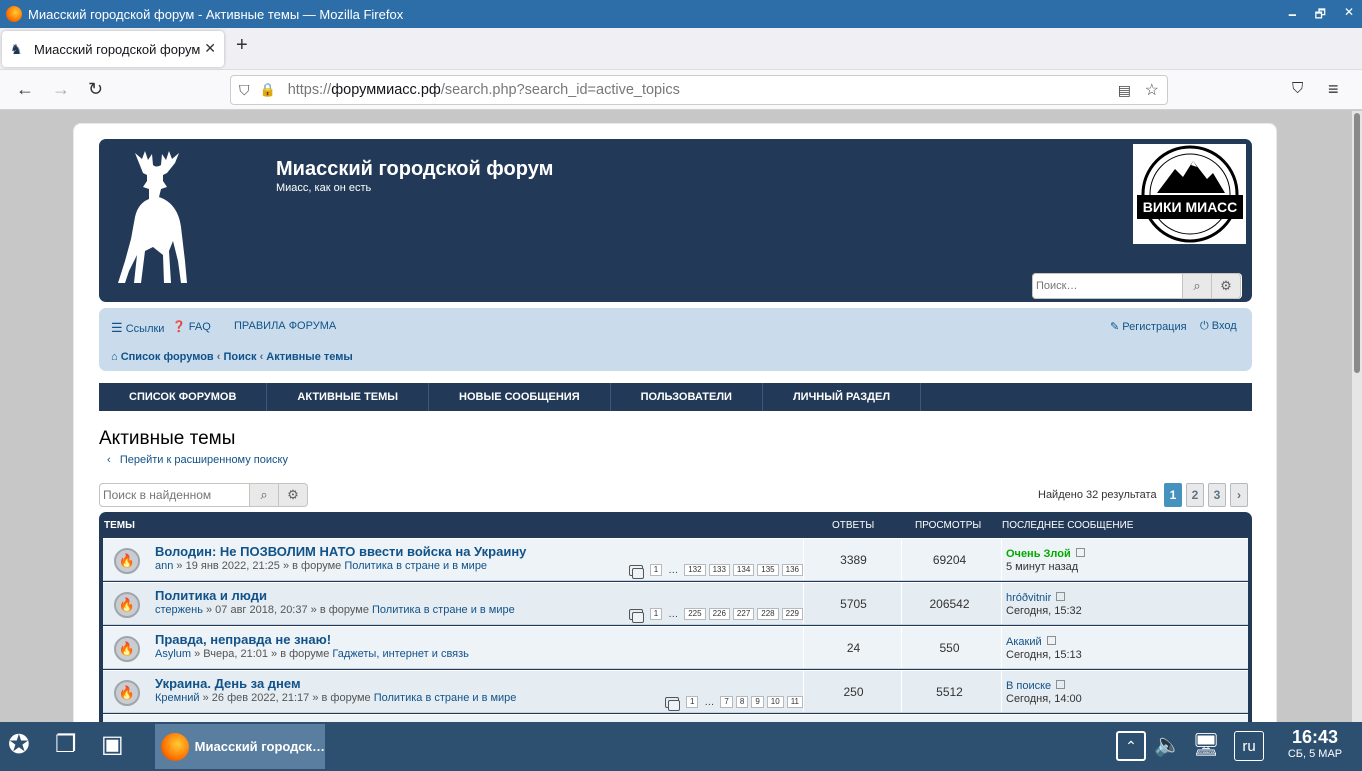 This screenshot has height=771, width=1362. What do you see at coordinates (792, 570) in the screenshot?
I see `topic-page-link: 136` at bounding box center [792, 570].